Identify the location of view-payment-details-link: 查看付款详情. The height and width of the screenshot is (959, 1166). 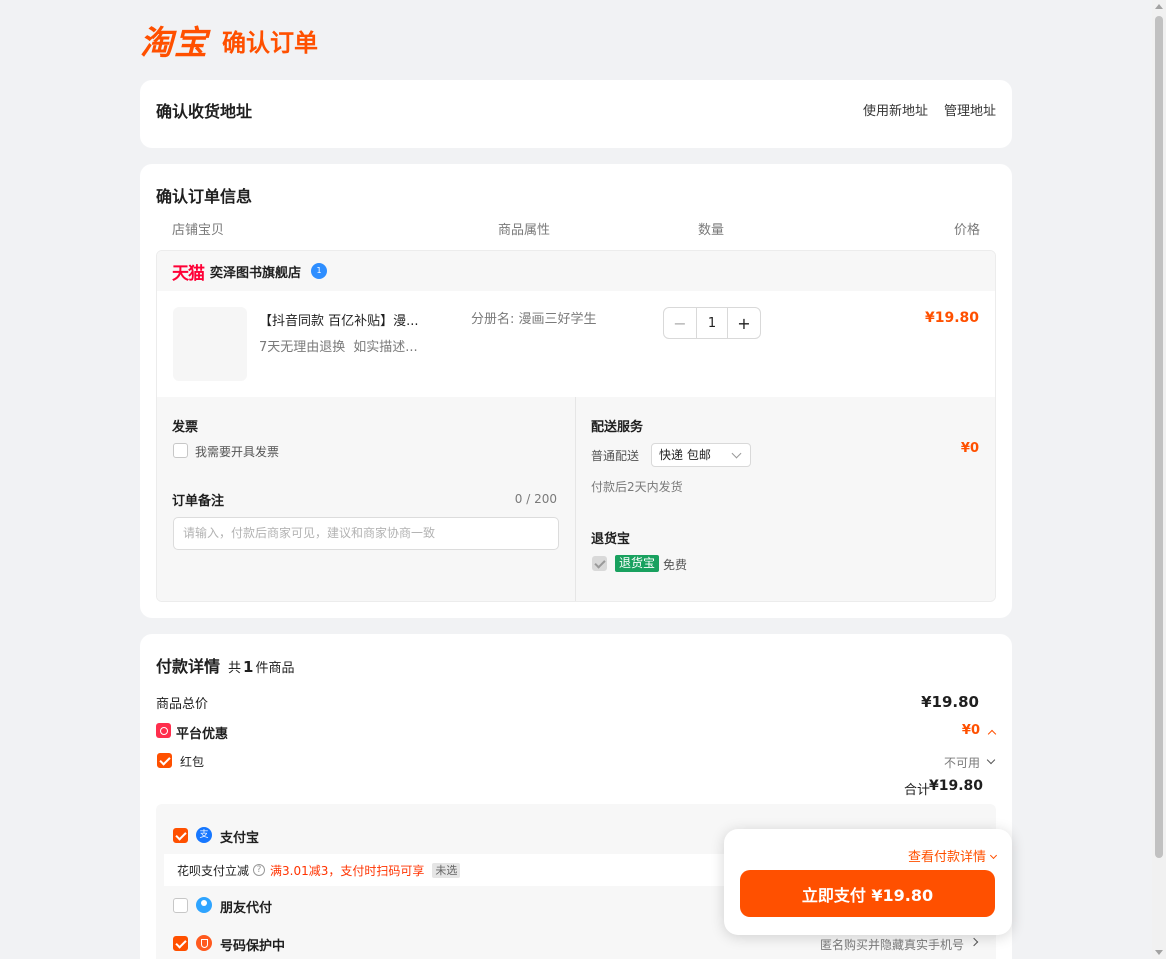
(952, 855).